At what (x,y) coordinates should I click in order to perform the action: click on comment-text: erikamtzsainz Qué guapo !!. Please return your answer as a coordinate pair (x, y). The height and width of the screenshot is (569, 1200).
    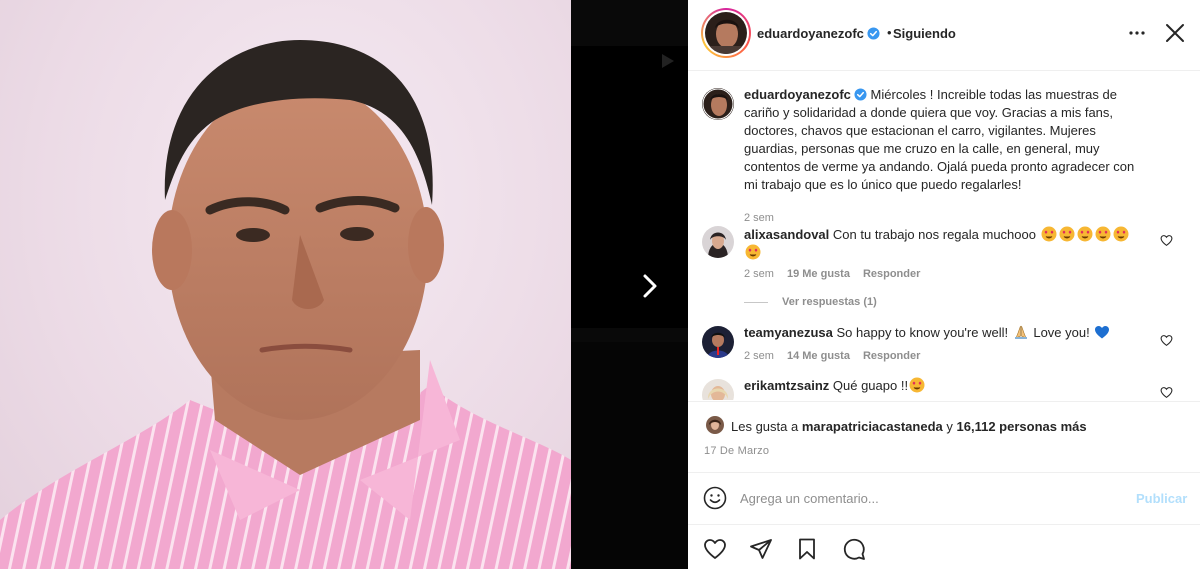
    Looking at the image, I should click on (944, 386).